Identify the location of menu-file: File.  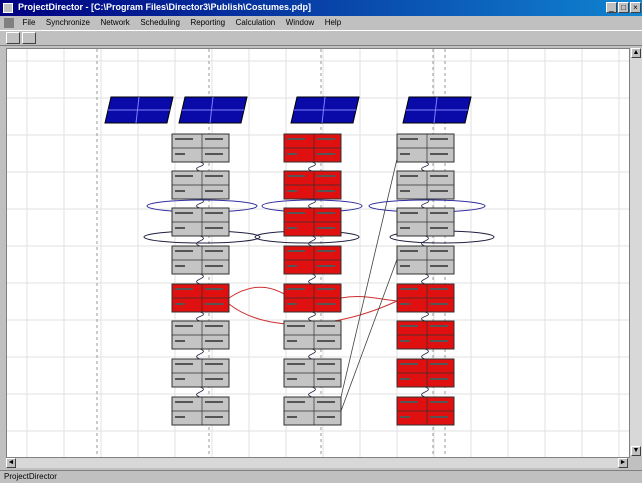
(29, 23).